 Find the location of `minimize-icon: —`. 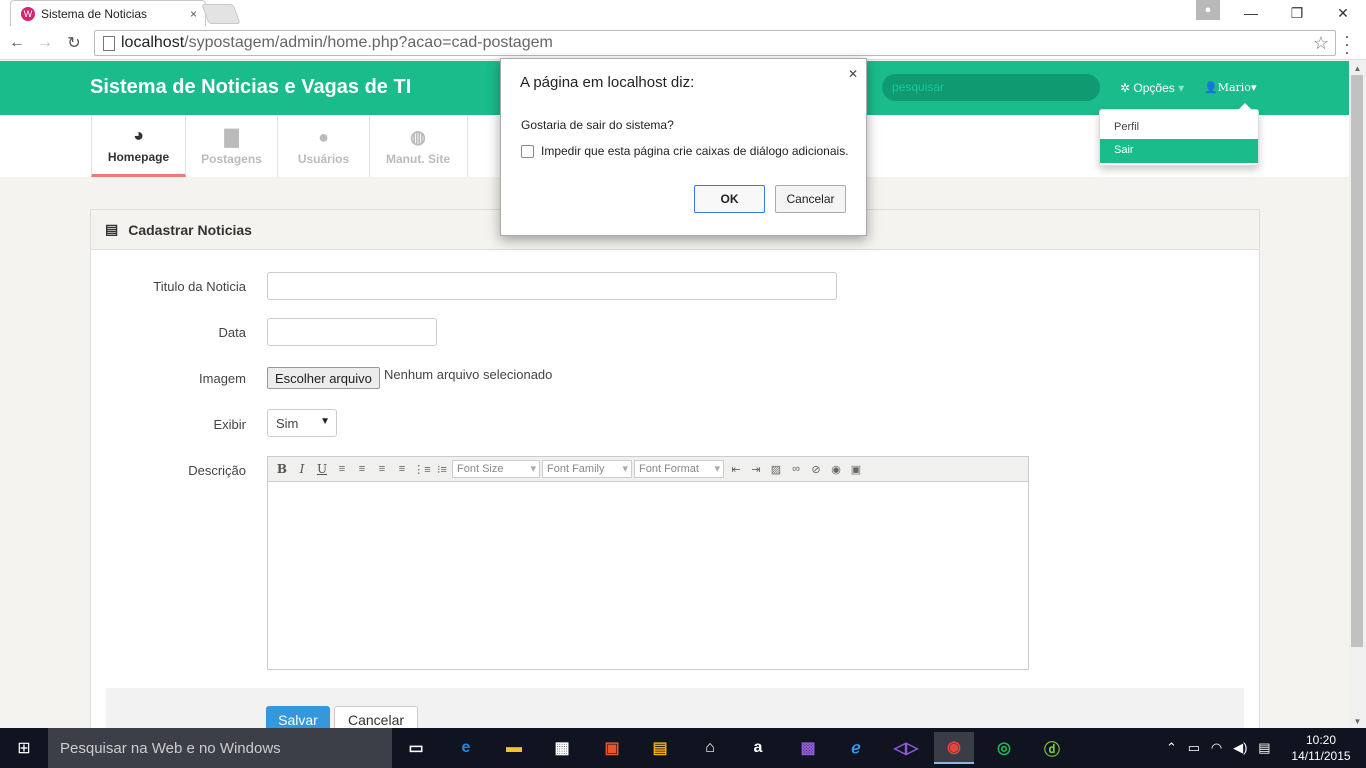

minimize-icon: — is located at coordinates (1251, 13).